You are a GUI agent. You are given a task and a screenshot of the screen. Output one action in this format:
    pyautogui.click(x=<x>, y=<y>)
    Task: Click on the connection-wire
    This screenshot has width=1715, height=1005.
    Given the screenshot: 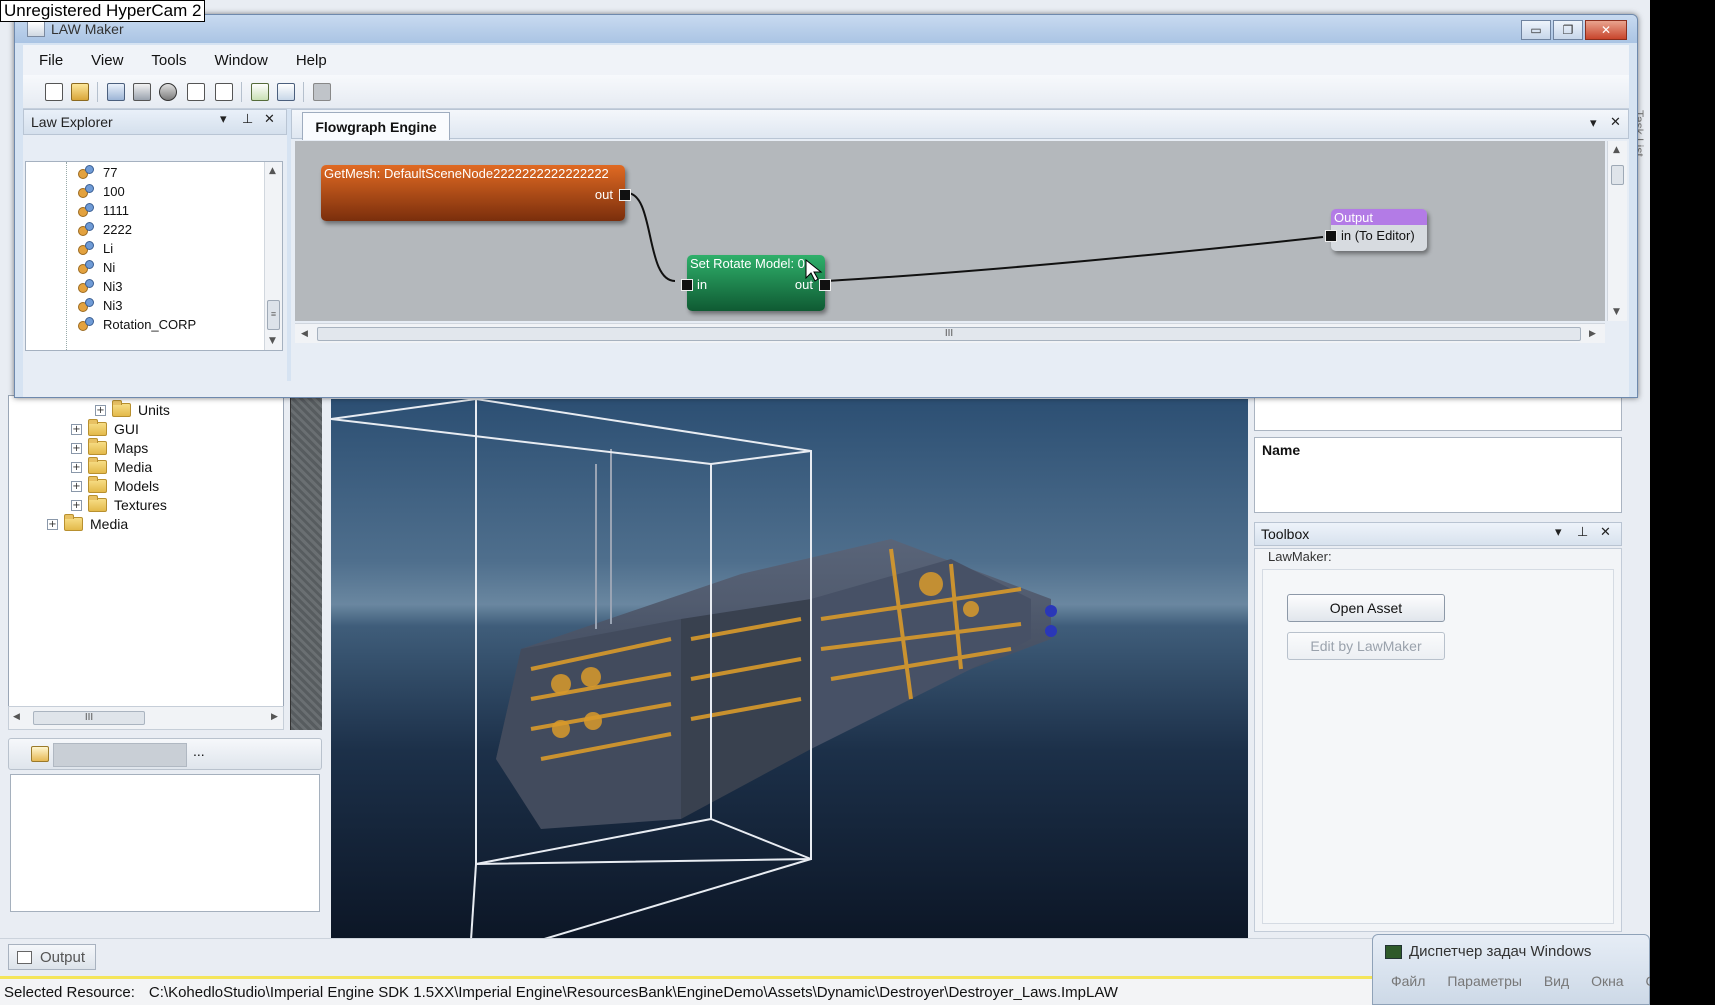 What is the action you would take?
    pyautogui.click(x=651, y=237)
    